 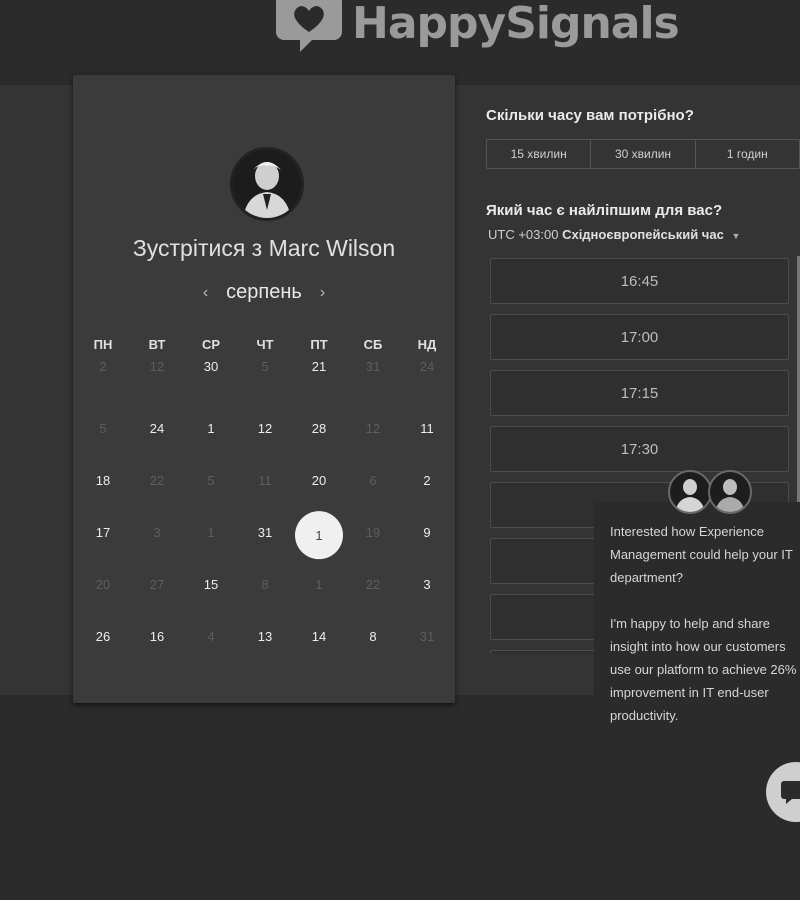 What do you see at coordinates (205, 293) in the screenshot?
I see `chevron-left-icon: ‹` at bounding box center [205, 293].